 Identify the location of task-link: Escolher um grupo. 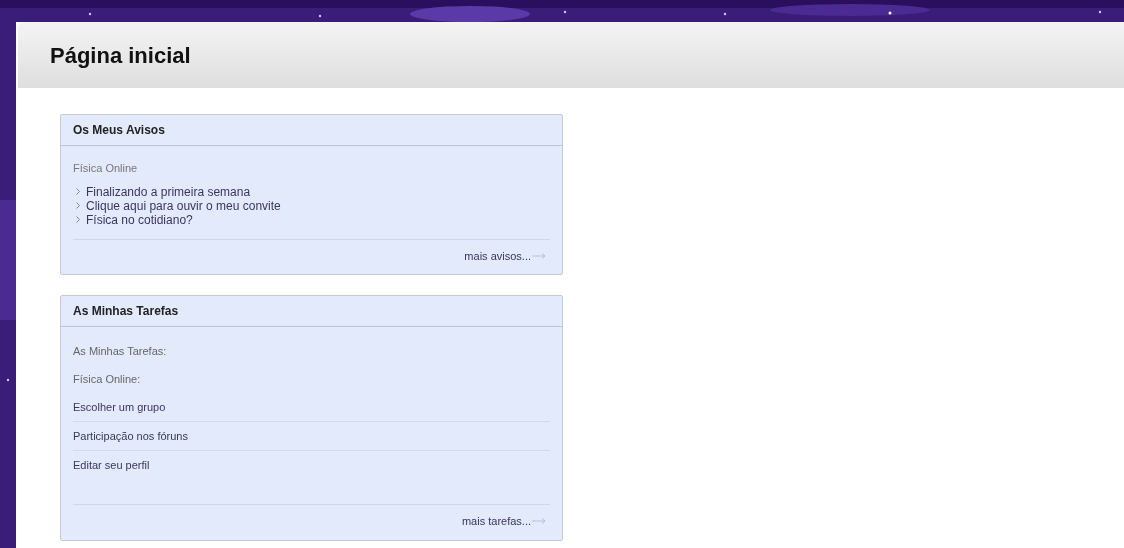
(119, 407).